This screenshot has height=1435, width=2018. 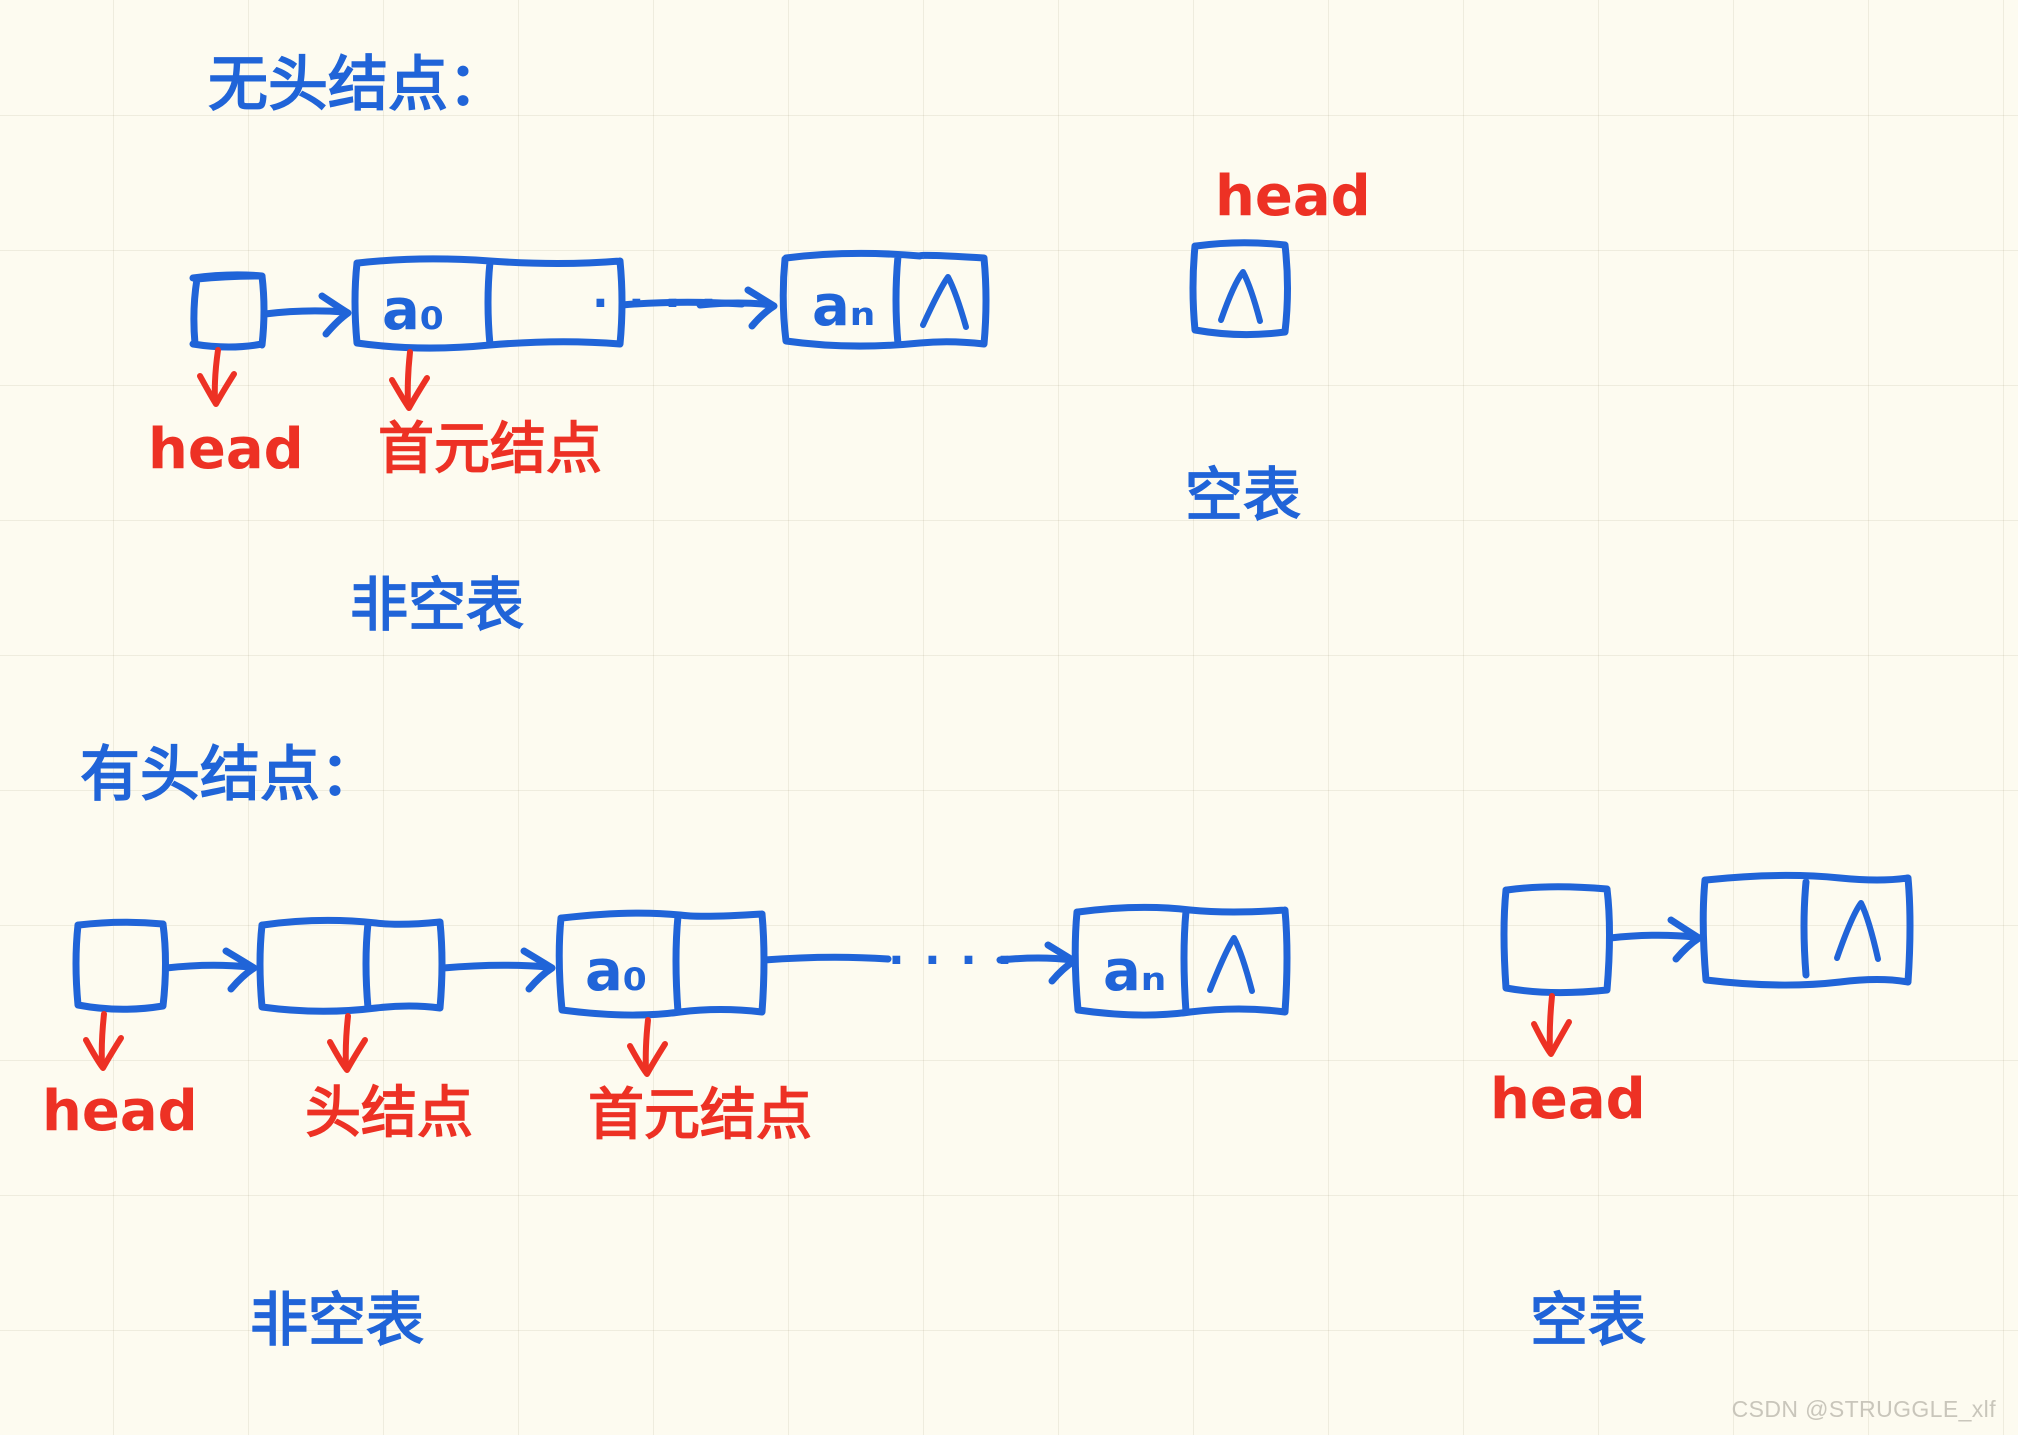 What do you see at coordinates (337, 1320) in the screenshot?
I see `caption-non-empty-list-2: 非空表` at bounding box center [337, 1320].